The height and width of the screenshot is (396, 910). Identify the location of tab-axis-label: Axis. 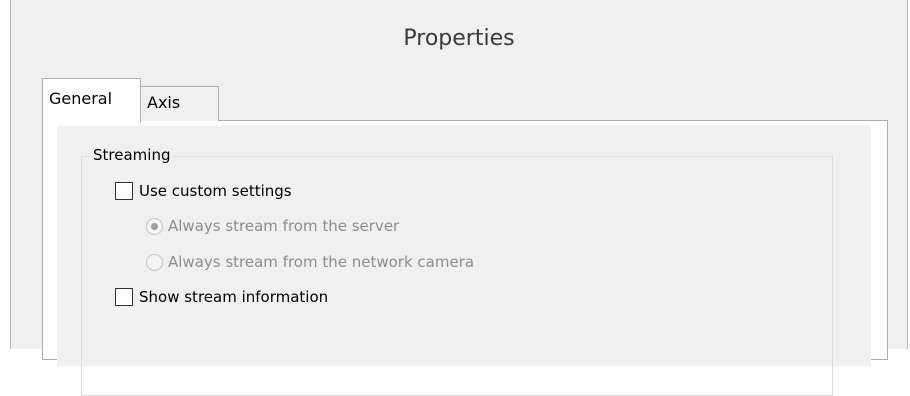
(164, 102).